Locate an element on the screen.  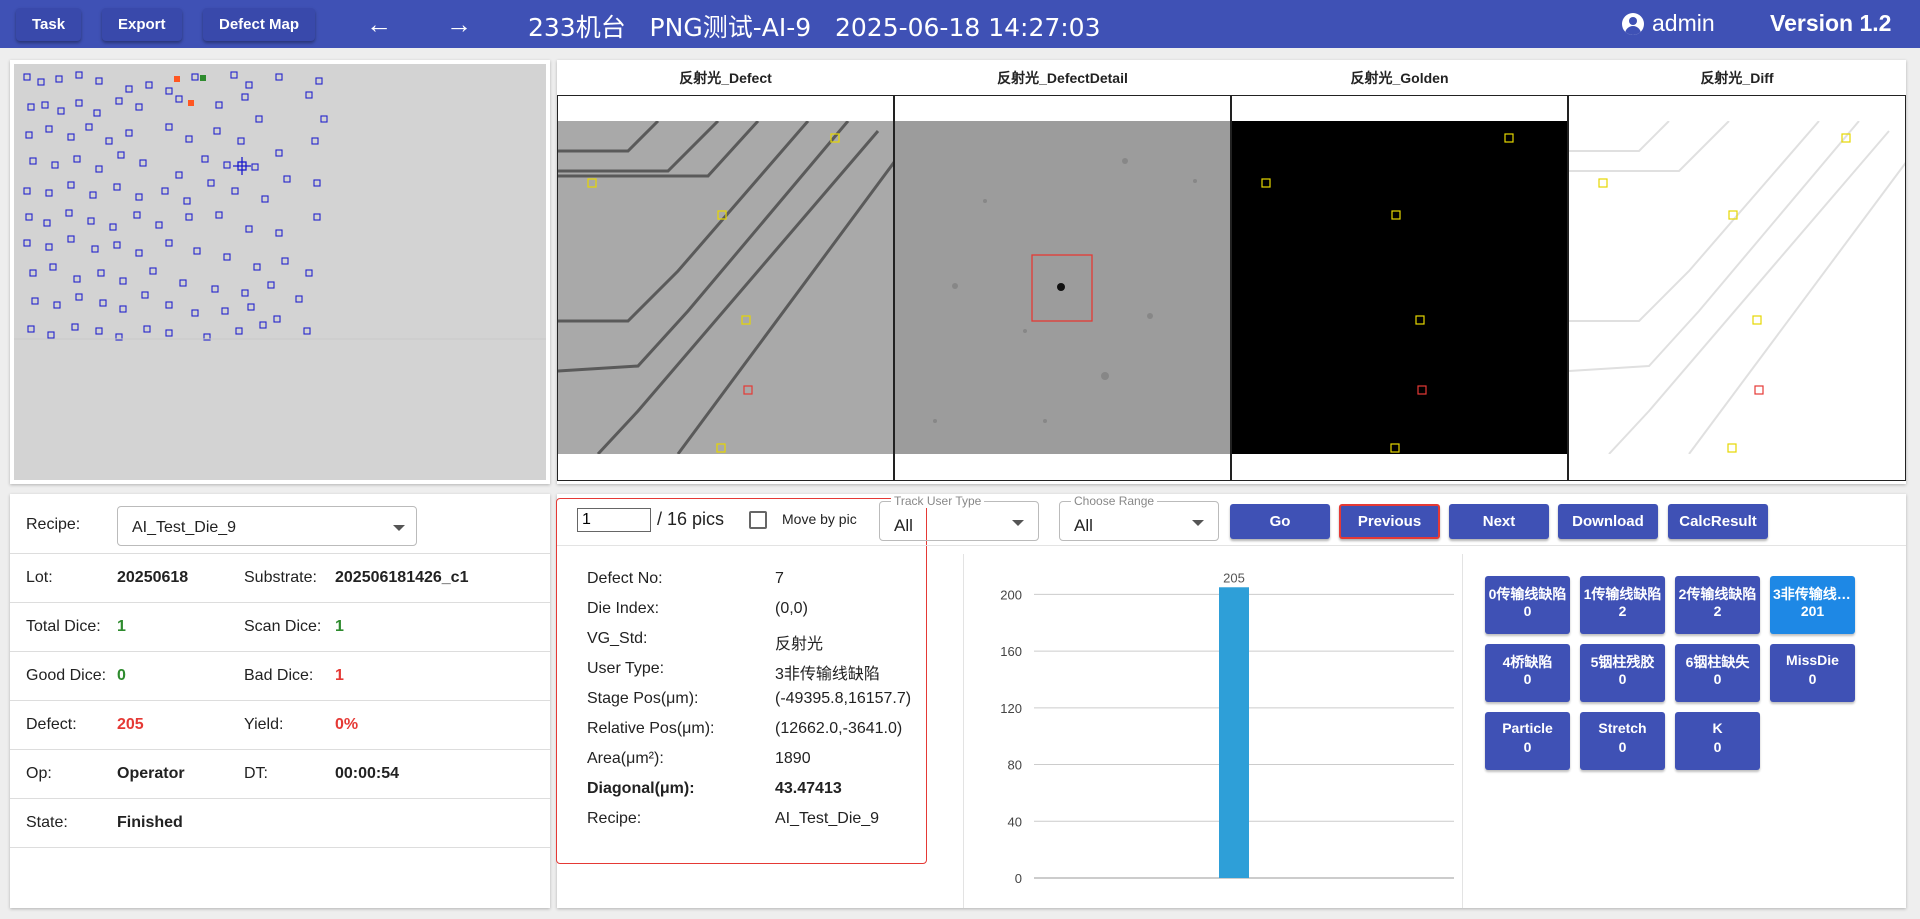
defect-type-button: Stretch 0 is located at coordinates (1622, 741).